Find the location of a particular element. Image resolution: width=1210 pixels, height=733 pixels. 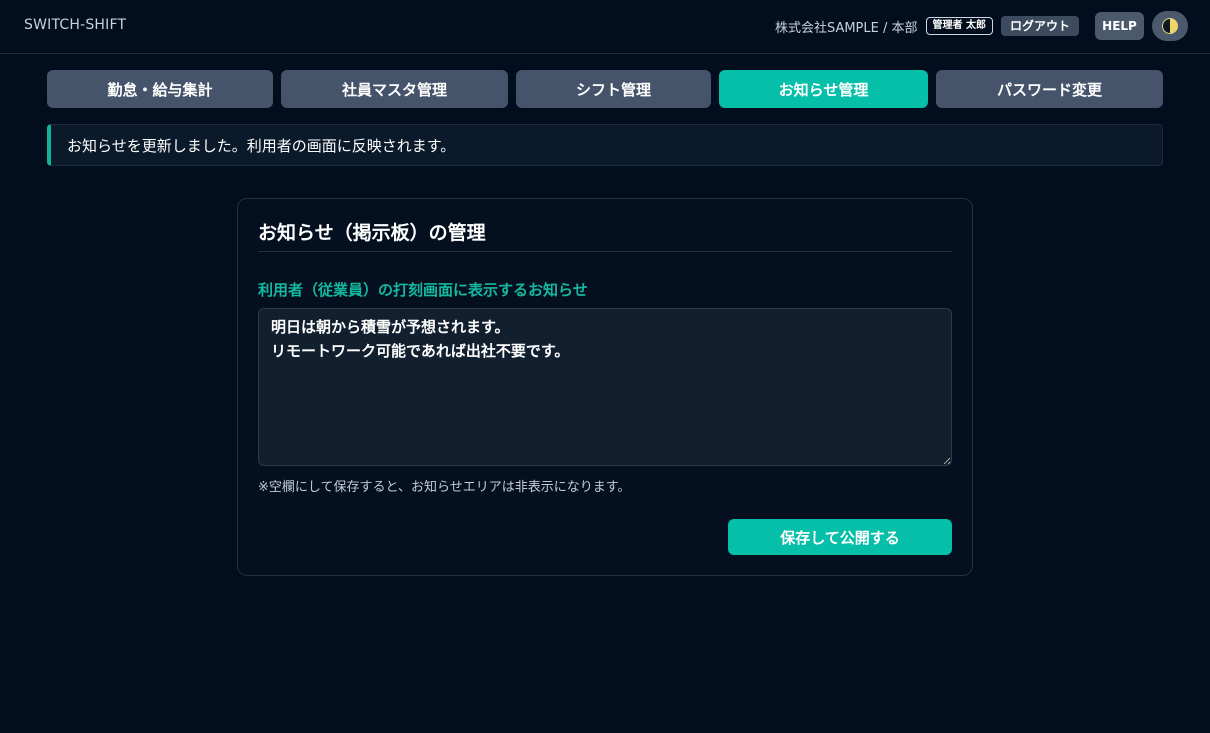

half-moon-icon is located at coordinates (1170, 26).